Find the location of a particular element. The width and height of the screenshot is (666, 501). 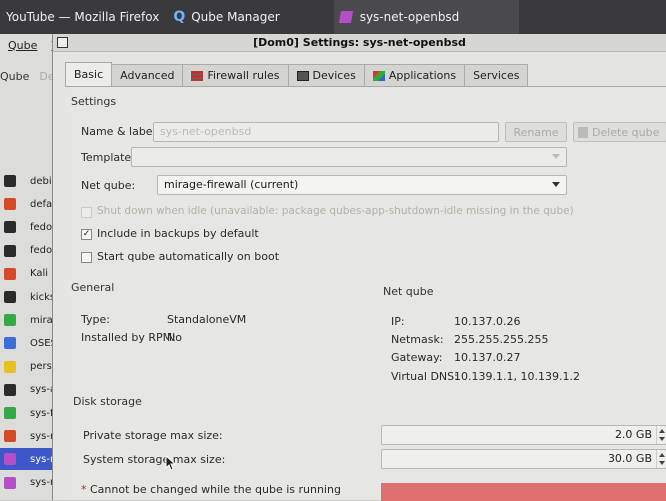

task-settings: sys-net-openbsd is located at coordinates (426, 17).